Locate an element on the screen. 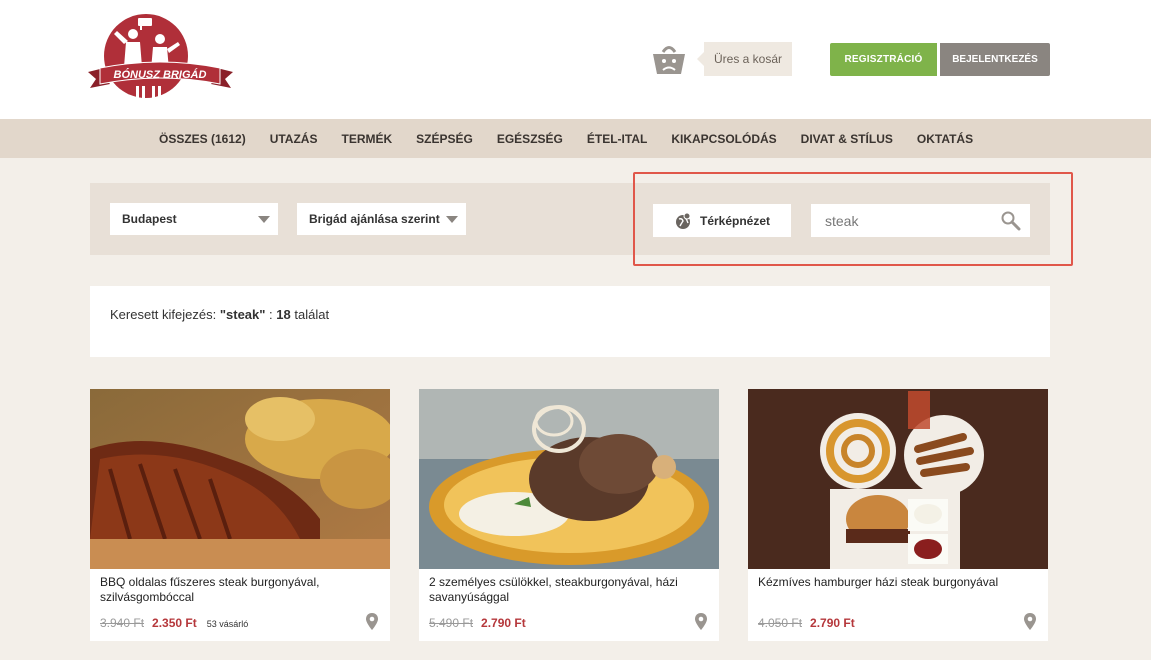  deal-image-ribs is located at coordinates (240, 479).